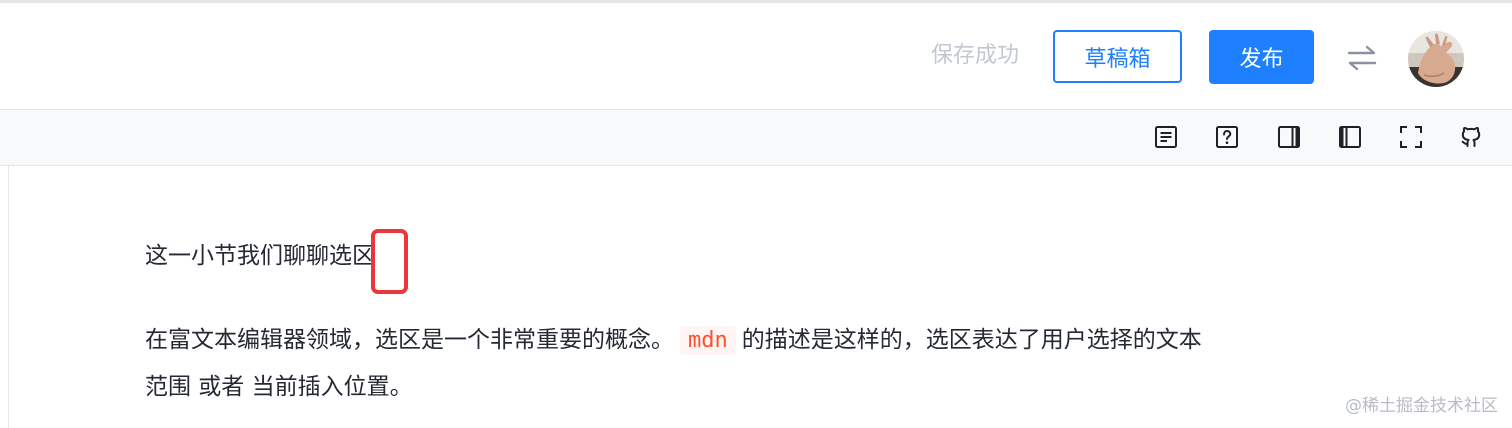 This screenshot has height=428, width=1512. I want to click on switch-arrows-icon, so click(1362, 58).